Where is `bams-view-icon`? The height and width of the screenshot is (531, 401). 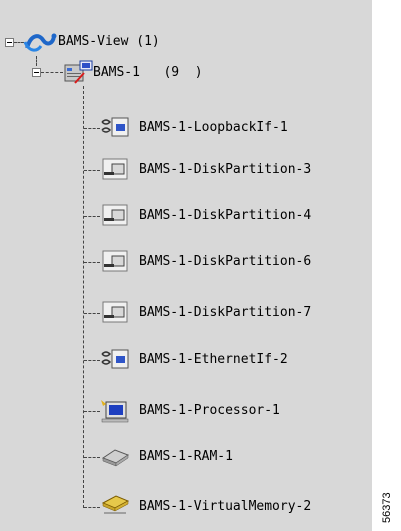 bams-view-icon is located at coordinates (40, 42).